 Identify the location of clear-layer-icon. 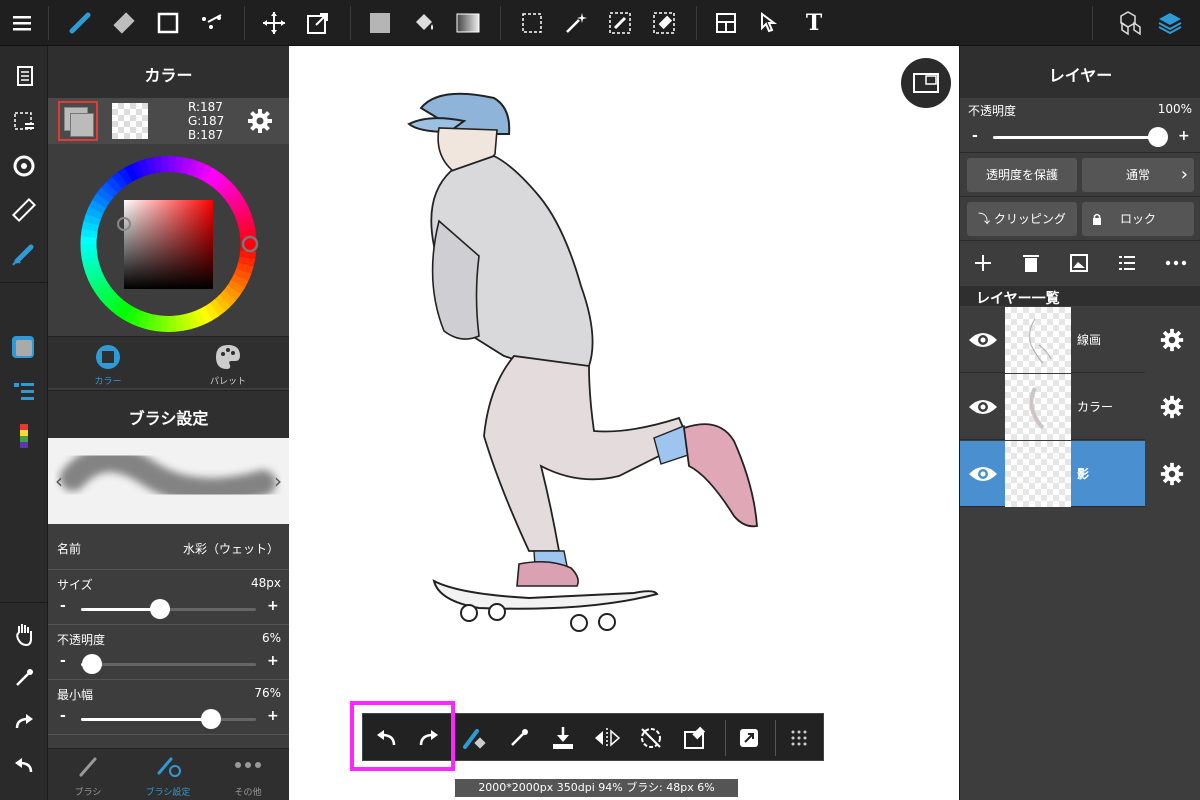
(695, 737).